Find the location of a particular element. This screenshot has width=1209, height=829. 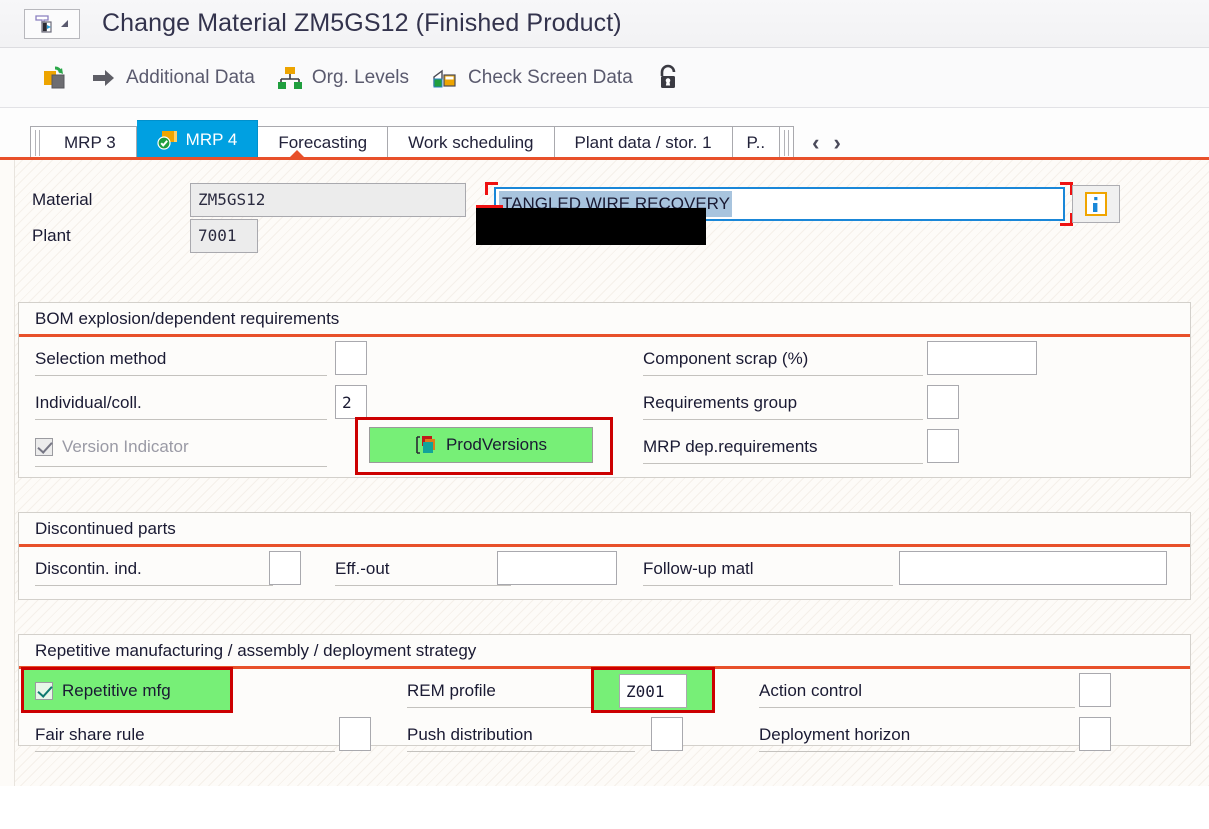

follow-up-matl-label: Follow-up matl is located at coordinates (698, 568).